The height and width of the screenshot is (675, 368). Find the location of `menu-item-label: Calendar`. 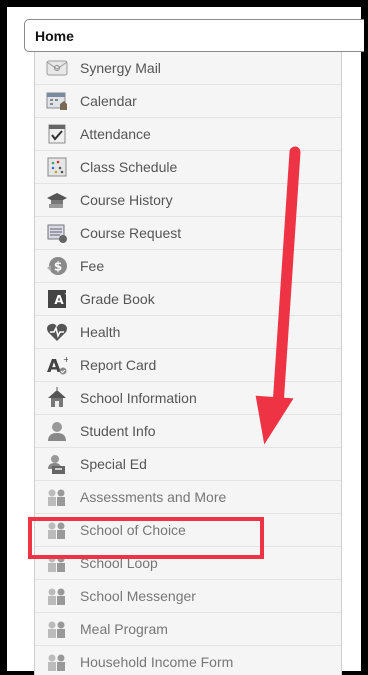

menu-item-label: Calendar is located at coordinates (108, 101).